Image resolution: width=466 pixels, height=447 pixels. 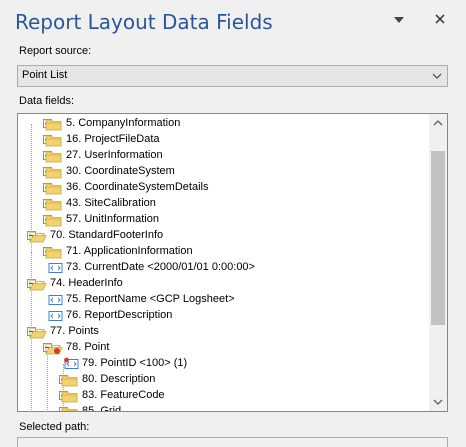 What do you see at coordinates (440, 19) in the screenshot?
I see `close-icon` at bounding box center [440, 19].